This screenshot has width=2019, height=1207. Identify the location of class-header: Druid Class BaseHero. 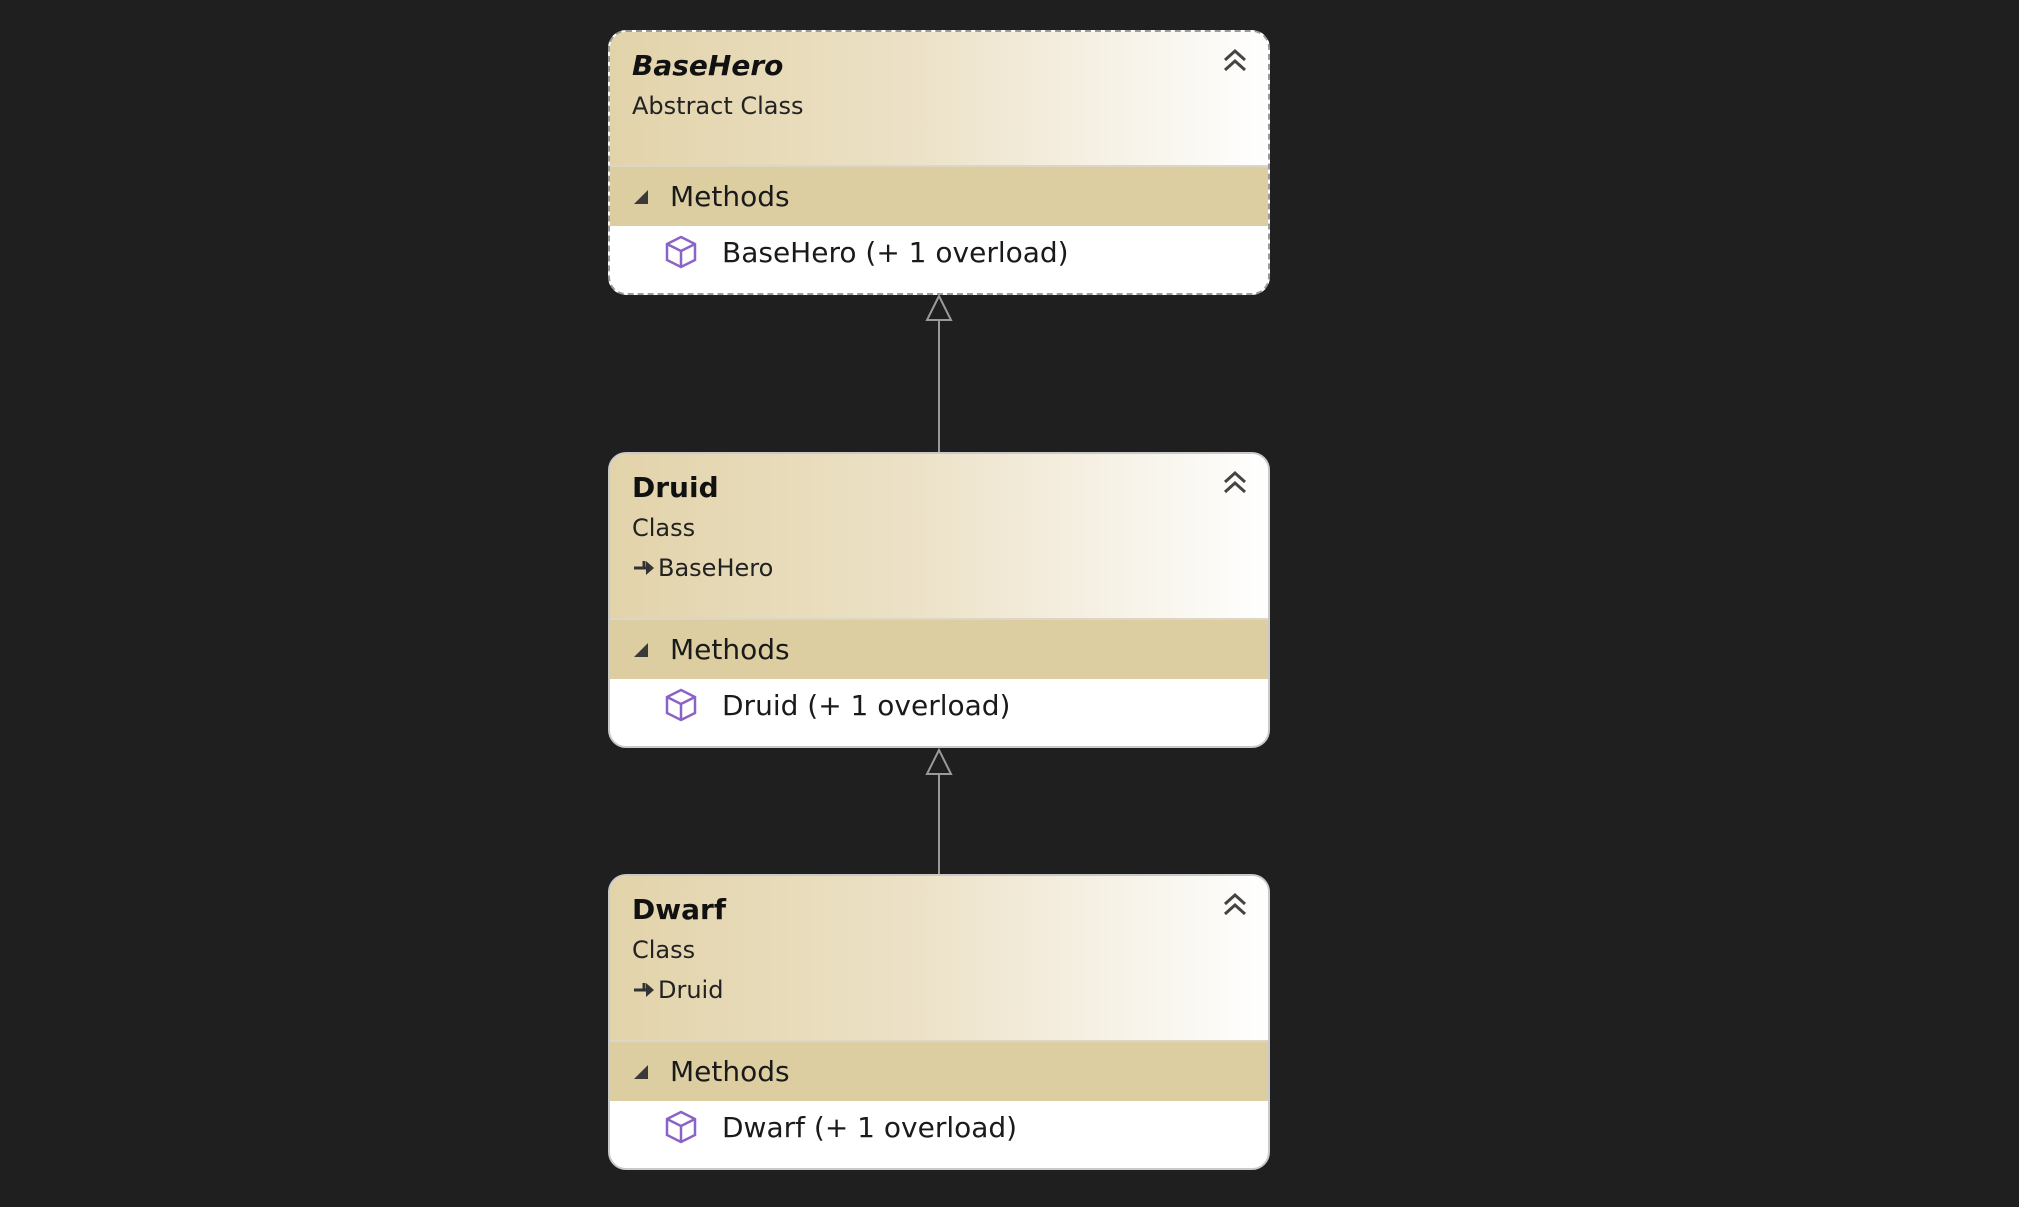
(939, 537).